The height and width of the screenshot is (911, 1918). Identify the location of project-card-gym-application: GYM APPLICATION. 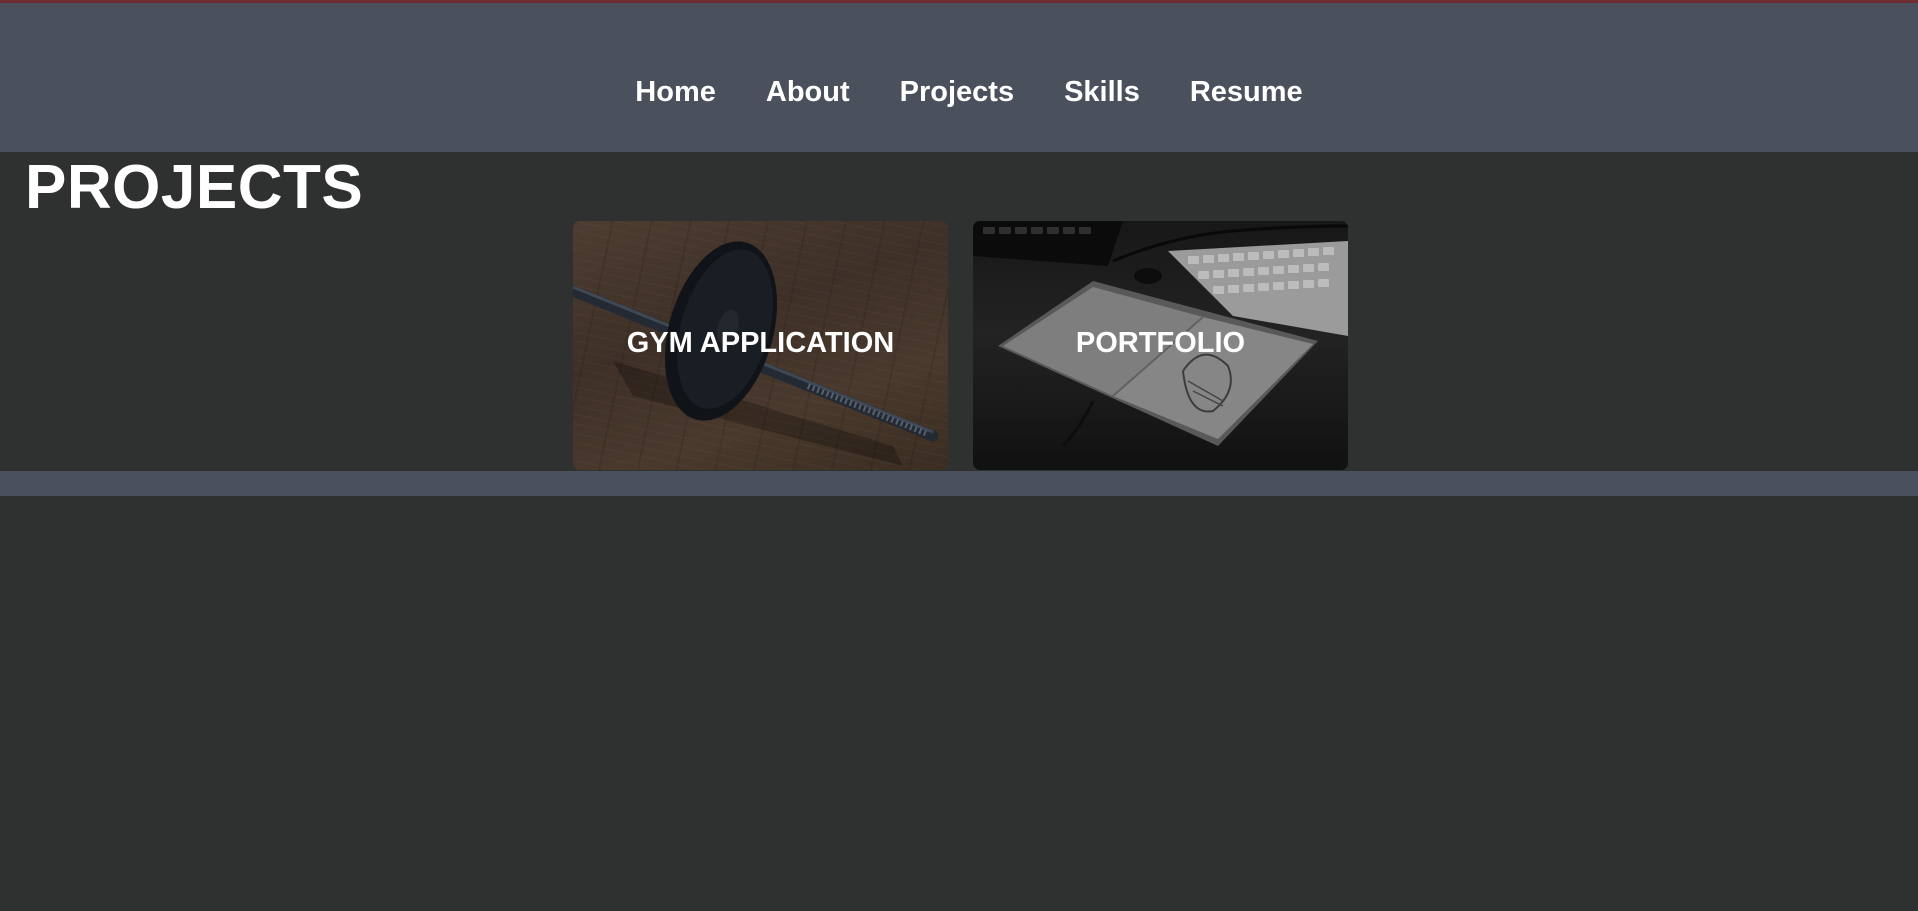
(760, 345).